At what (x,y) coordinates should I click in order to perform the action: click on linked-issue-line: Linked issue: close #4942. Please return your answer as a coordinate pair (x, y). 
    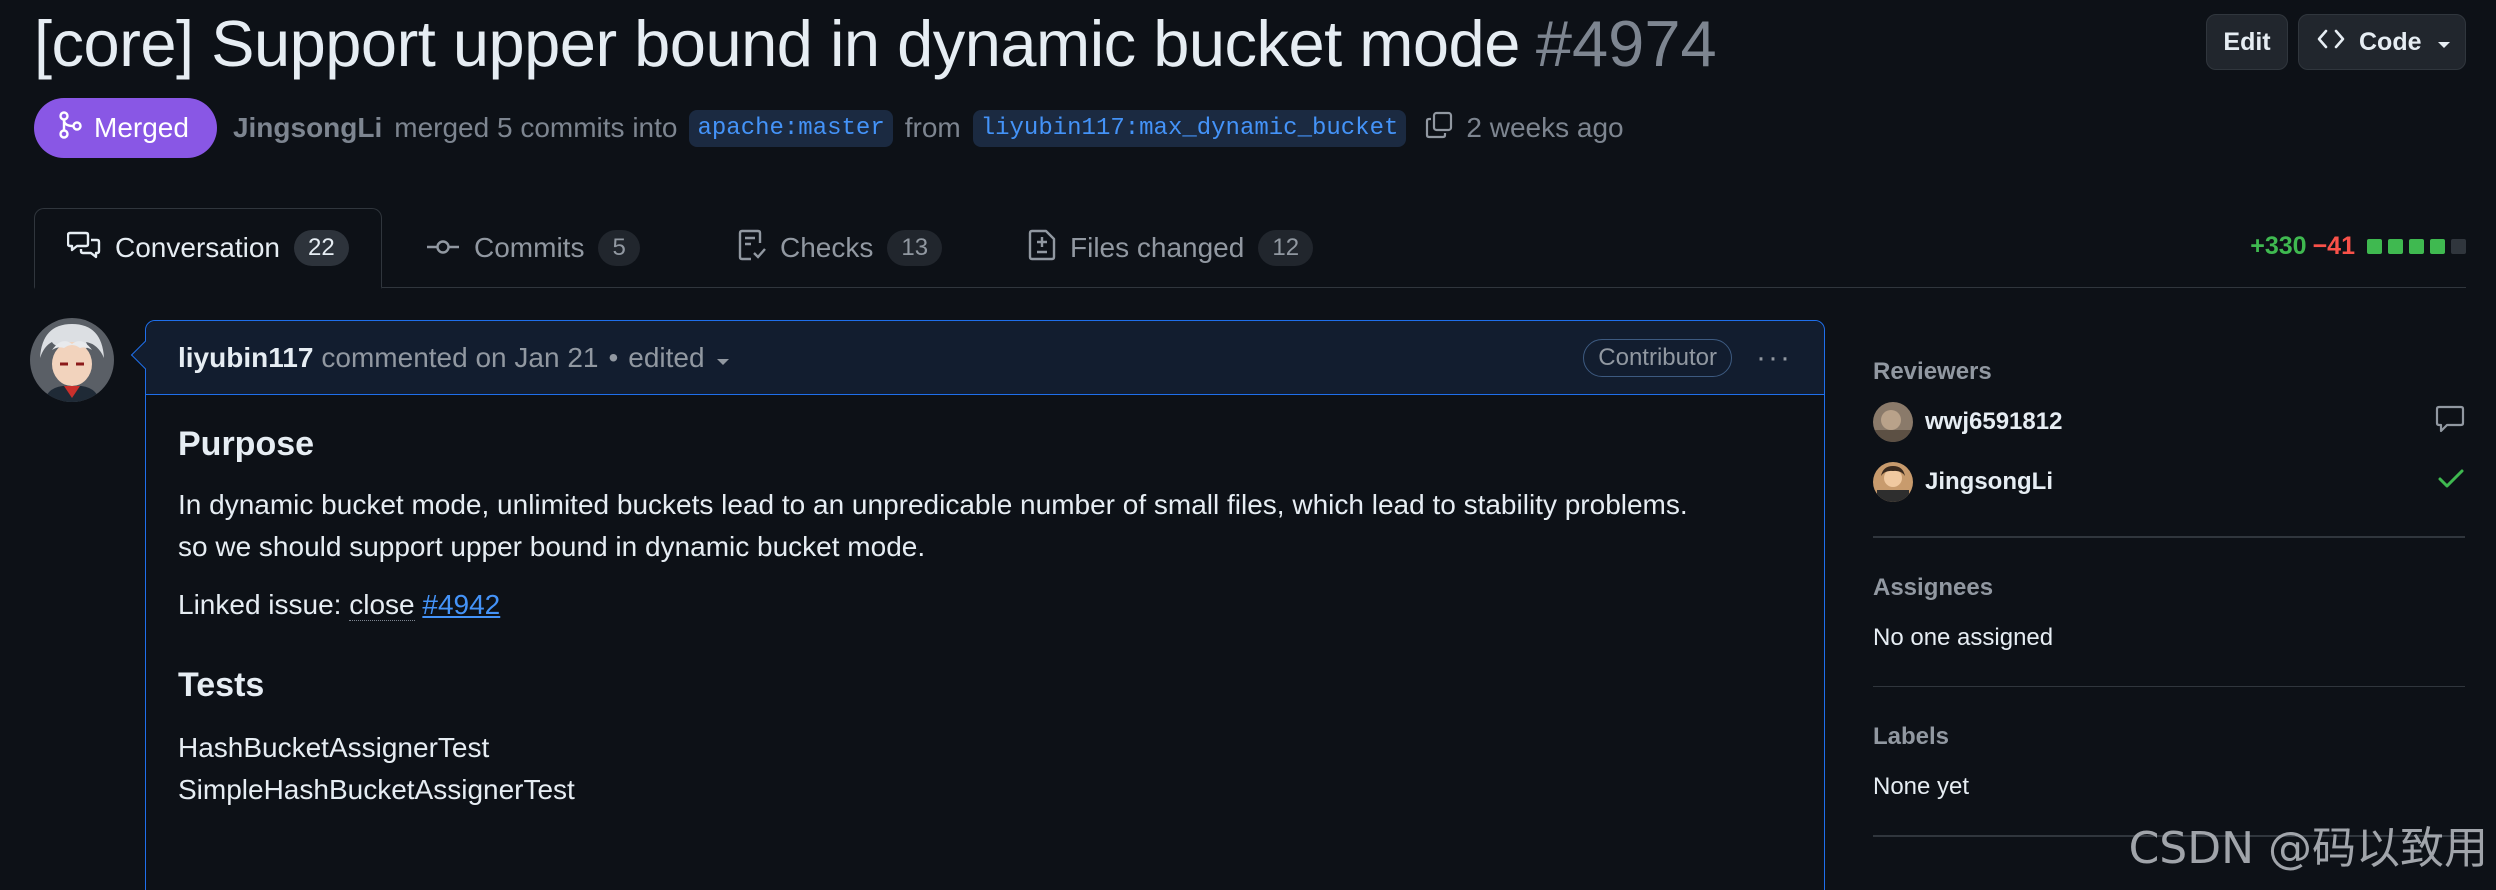
    Looking at the image, I should click on (985, 605).